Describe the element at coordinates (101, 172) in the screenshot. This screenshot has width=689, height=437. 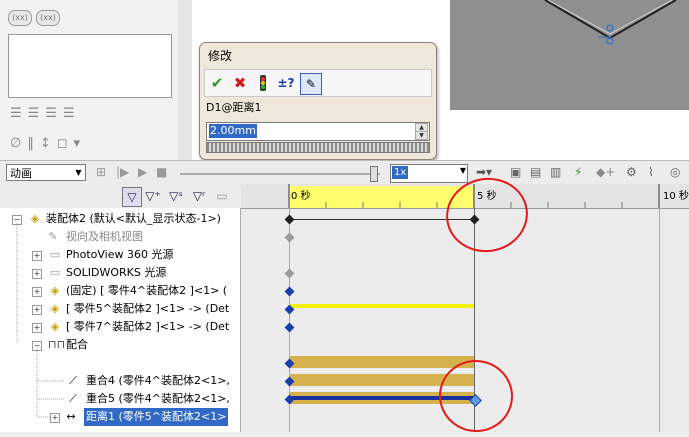
I see `calculate-icon: ⊞` at that location.